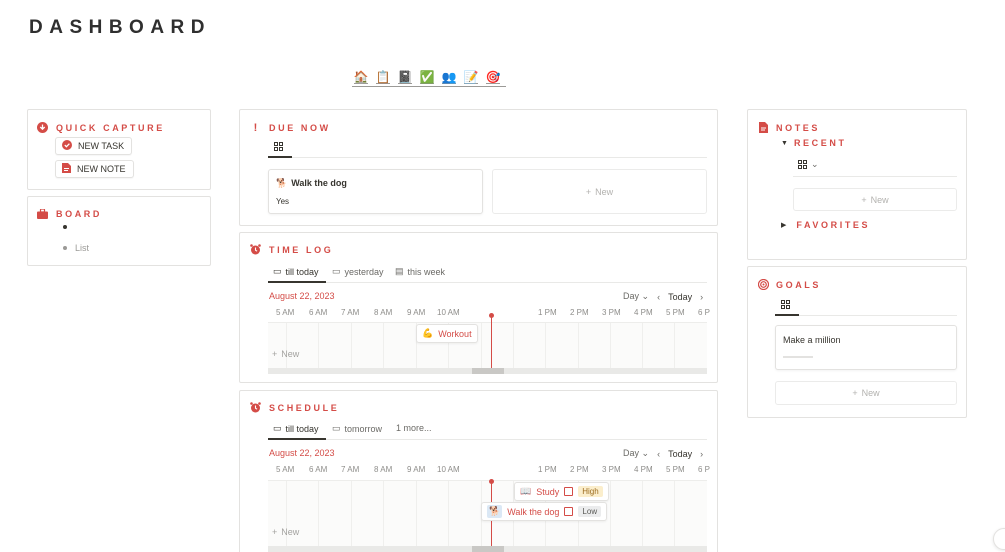 Image resolution: width=1005 pixels, height=552 pixels. I want to click on tab-tomorrow: ▭ tomorrow, so click(357, 428).